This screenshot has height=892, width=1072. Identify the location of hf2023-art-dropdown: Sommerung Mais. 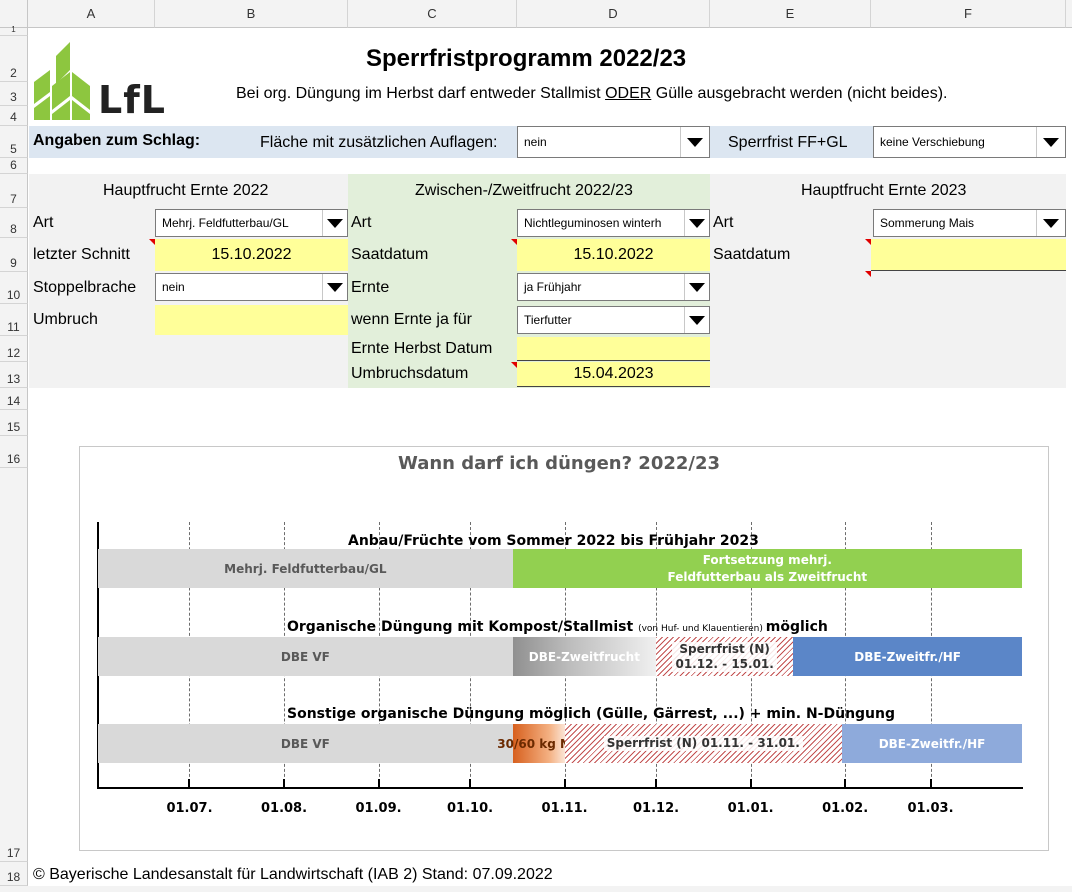
(969, 223).